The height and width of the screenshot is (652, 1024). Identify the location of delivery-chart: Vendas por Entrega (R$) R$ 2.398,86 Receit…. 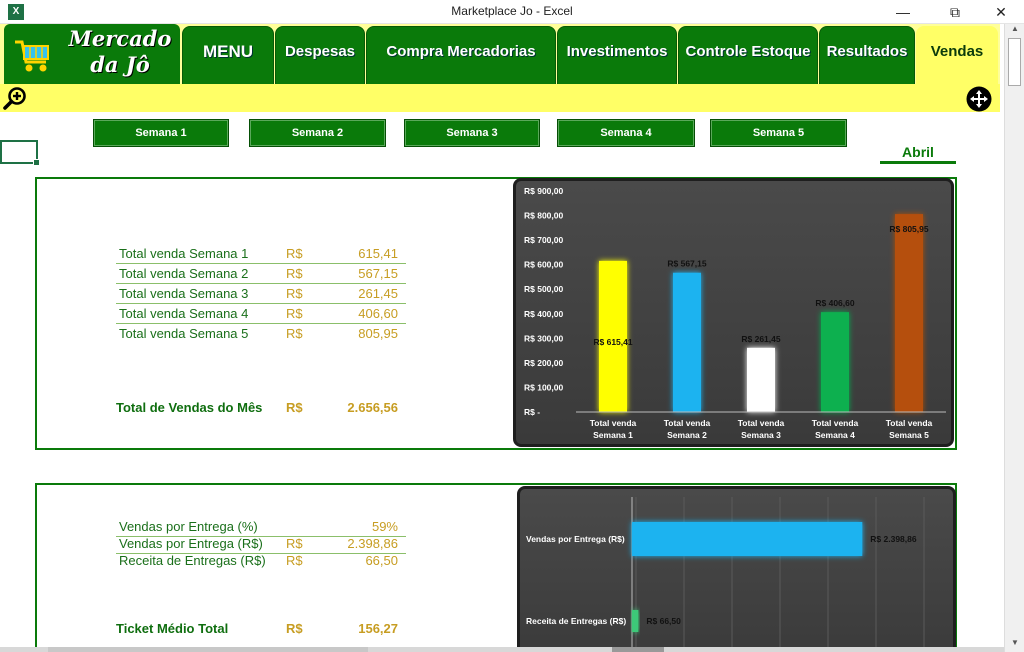
(736, 569).